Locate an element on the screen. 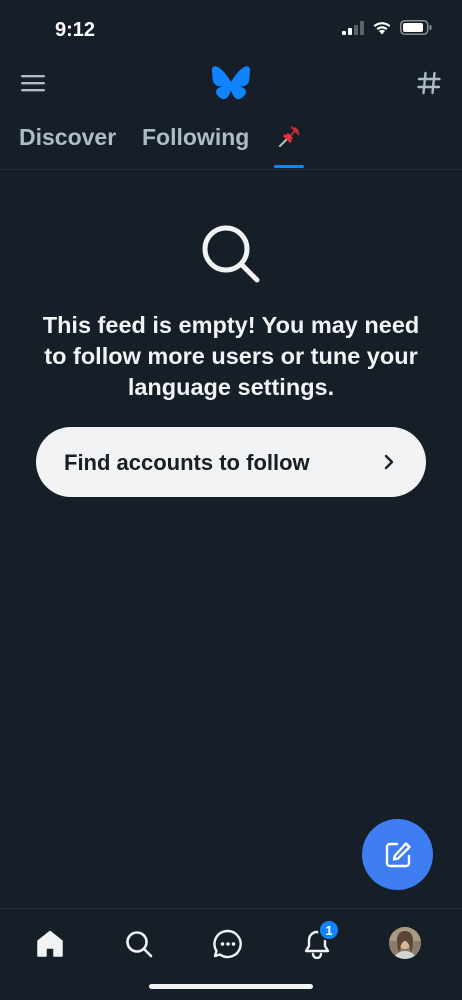  cellular-signal-icon is located at coordinates (353, 27).